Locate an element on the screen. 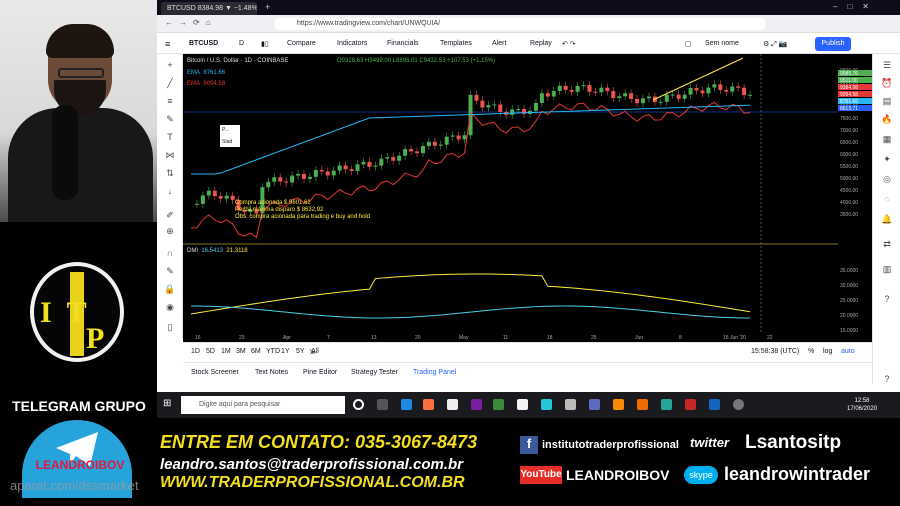 The height and width of the screenshot is (506, 900). log-toggle: log is located at coordinates (827, 351).